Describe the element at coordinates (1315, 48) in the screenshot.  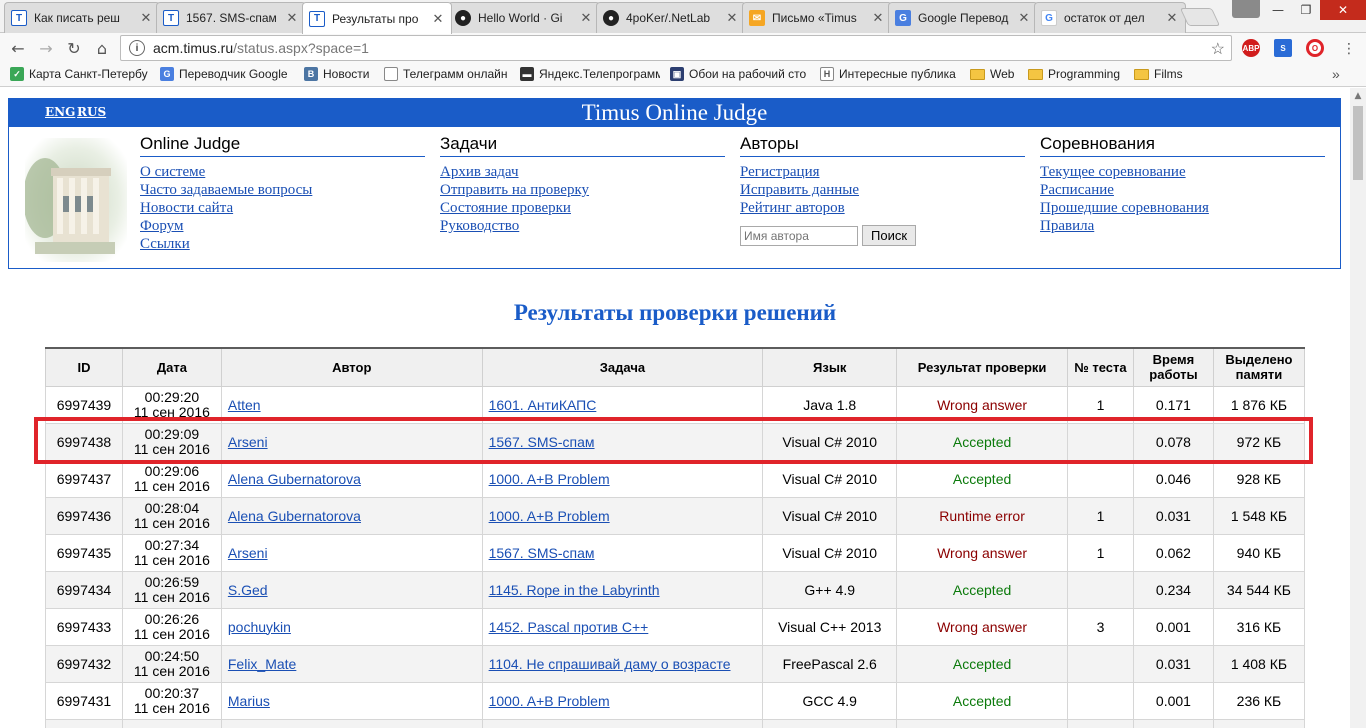
I see `opera-icon: O` at that location.